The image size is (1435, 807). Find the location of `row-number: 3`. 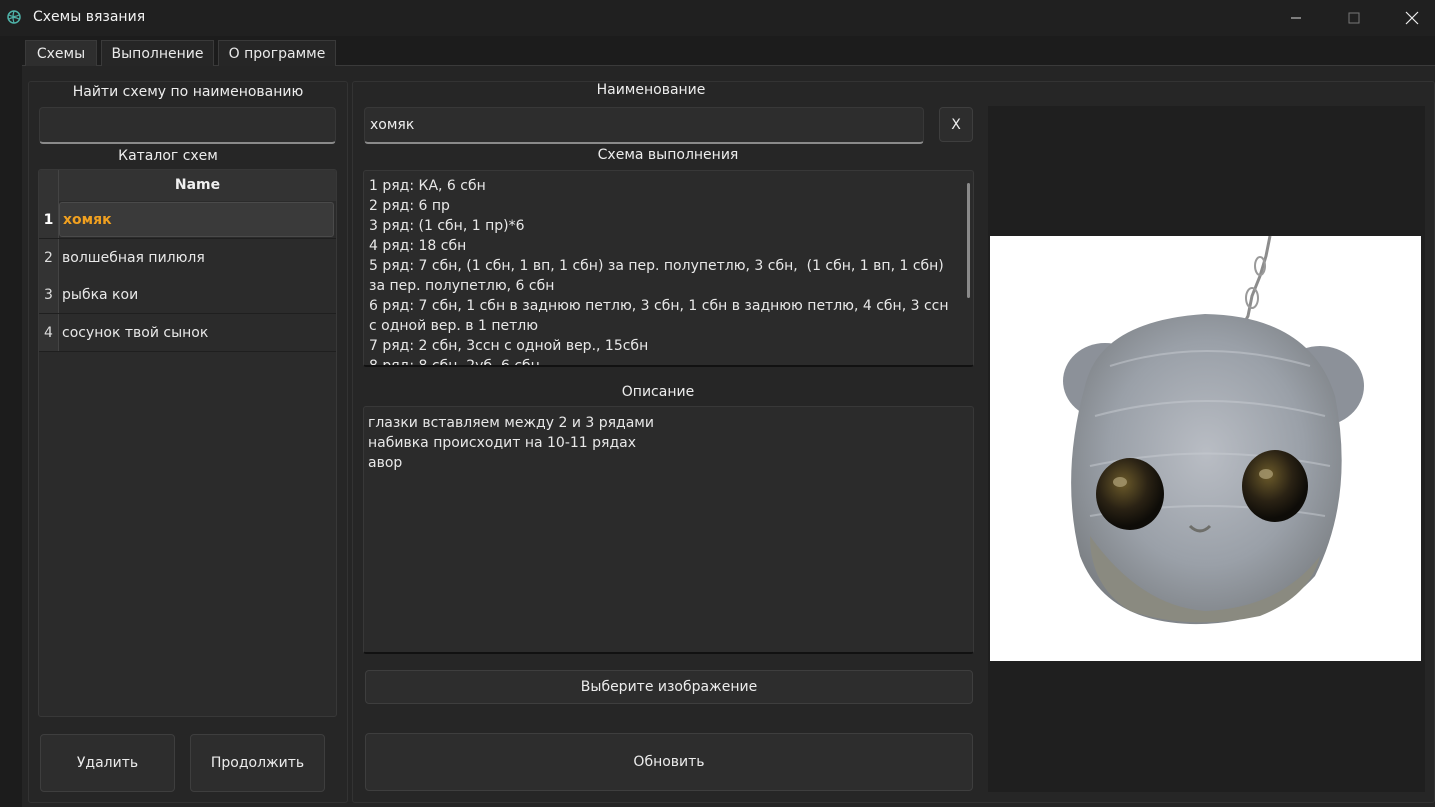

row-number: 3 is located at coordinates (49, 294).